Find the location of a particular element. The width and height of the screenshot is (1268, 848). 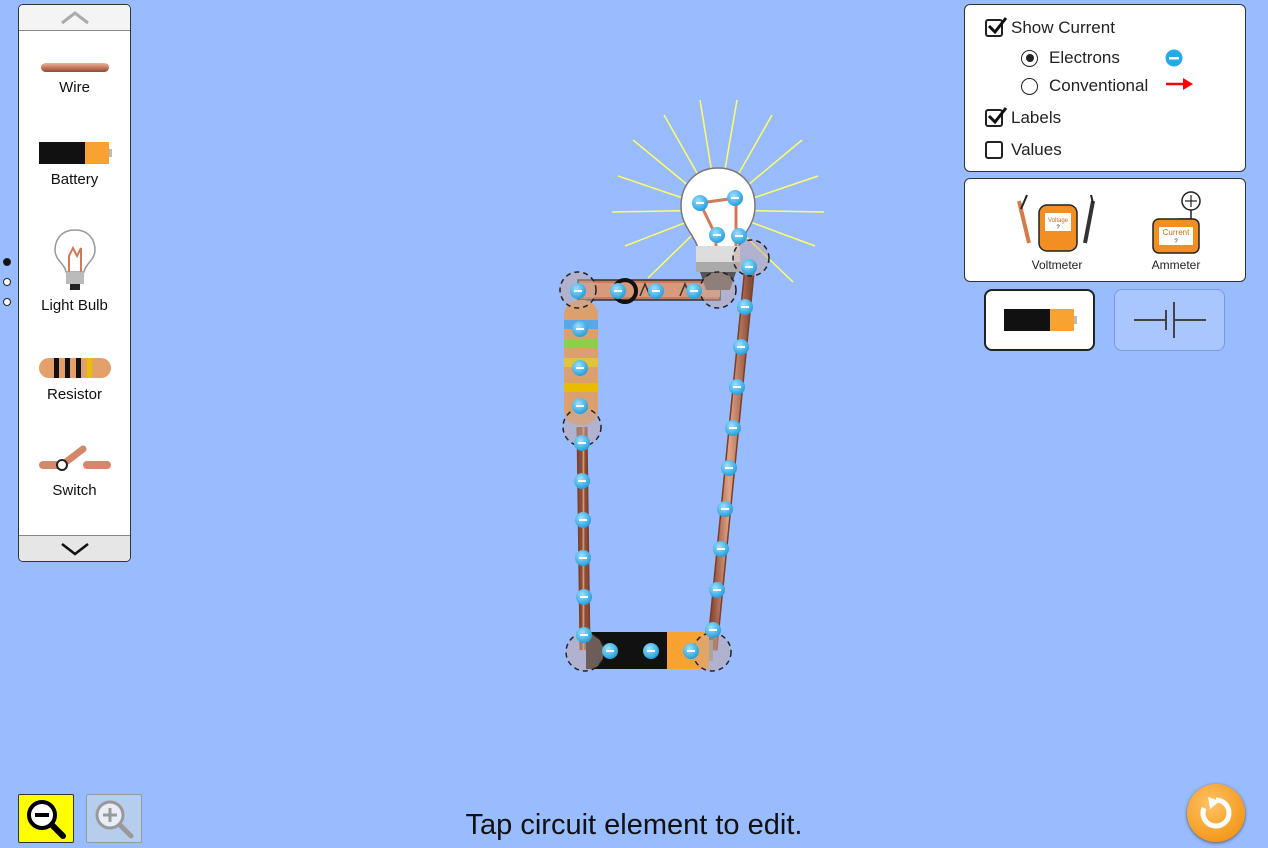

reset-all-button is located at coordinates (1216, 813).